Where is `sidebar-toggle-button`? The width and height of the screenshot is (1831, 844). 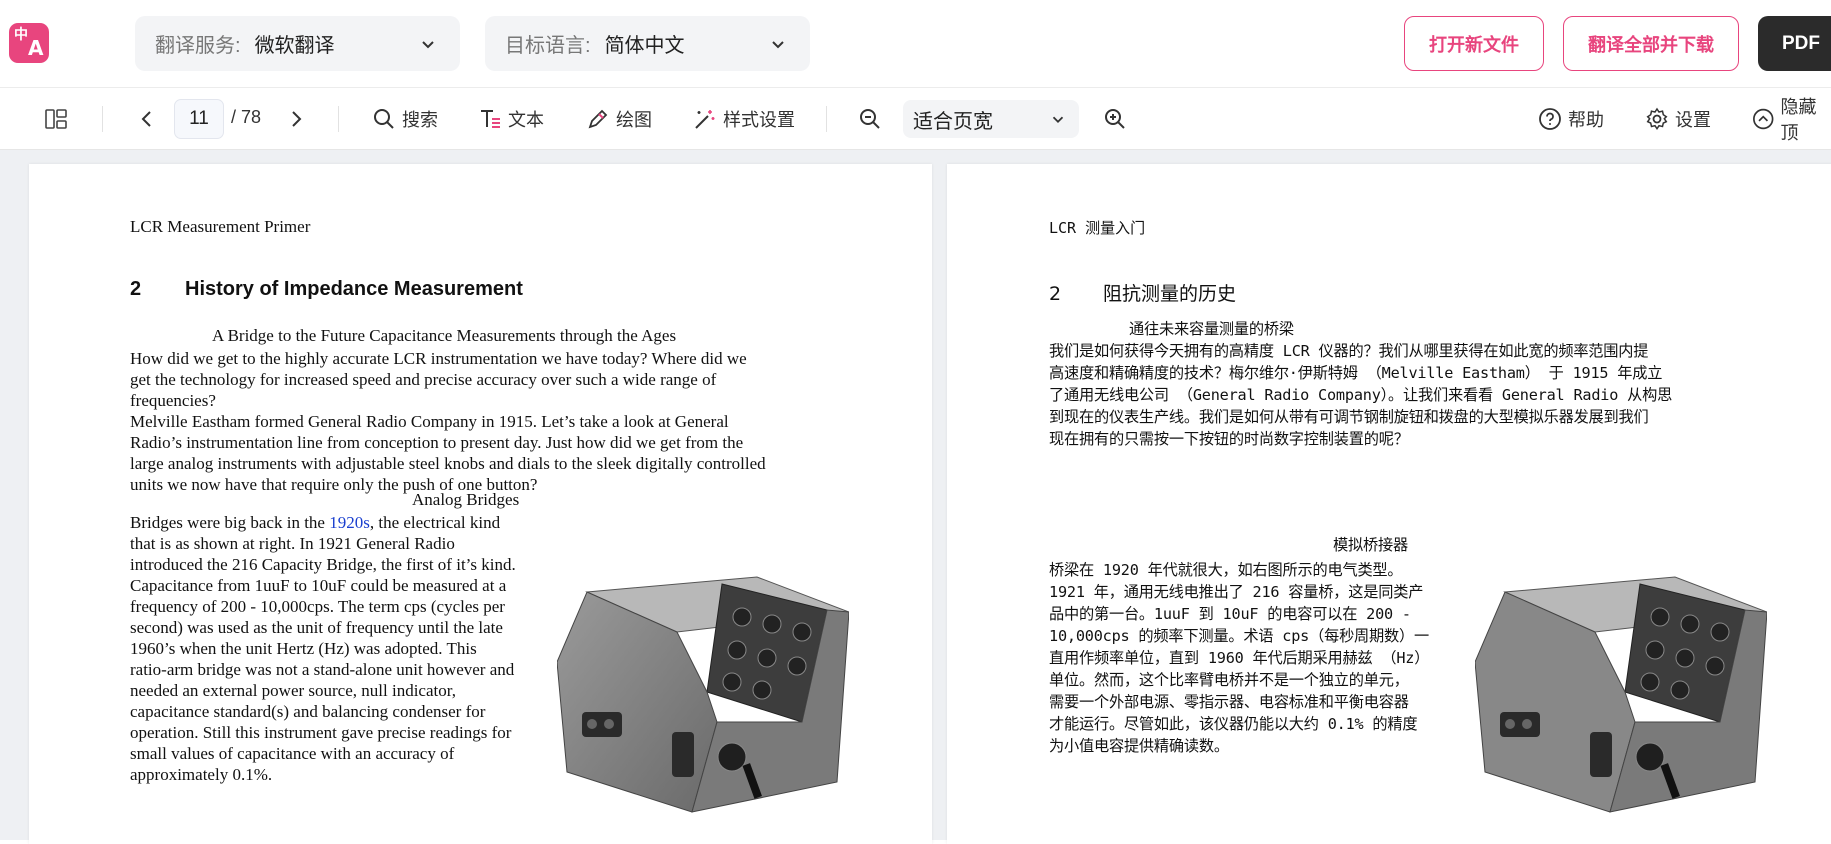 sidebar-toggle-button is located at coordinates (56, 119).